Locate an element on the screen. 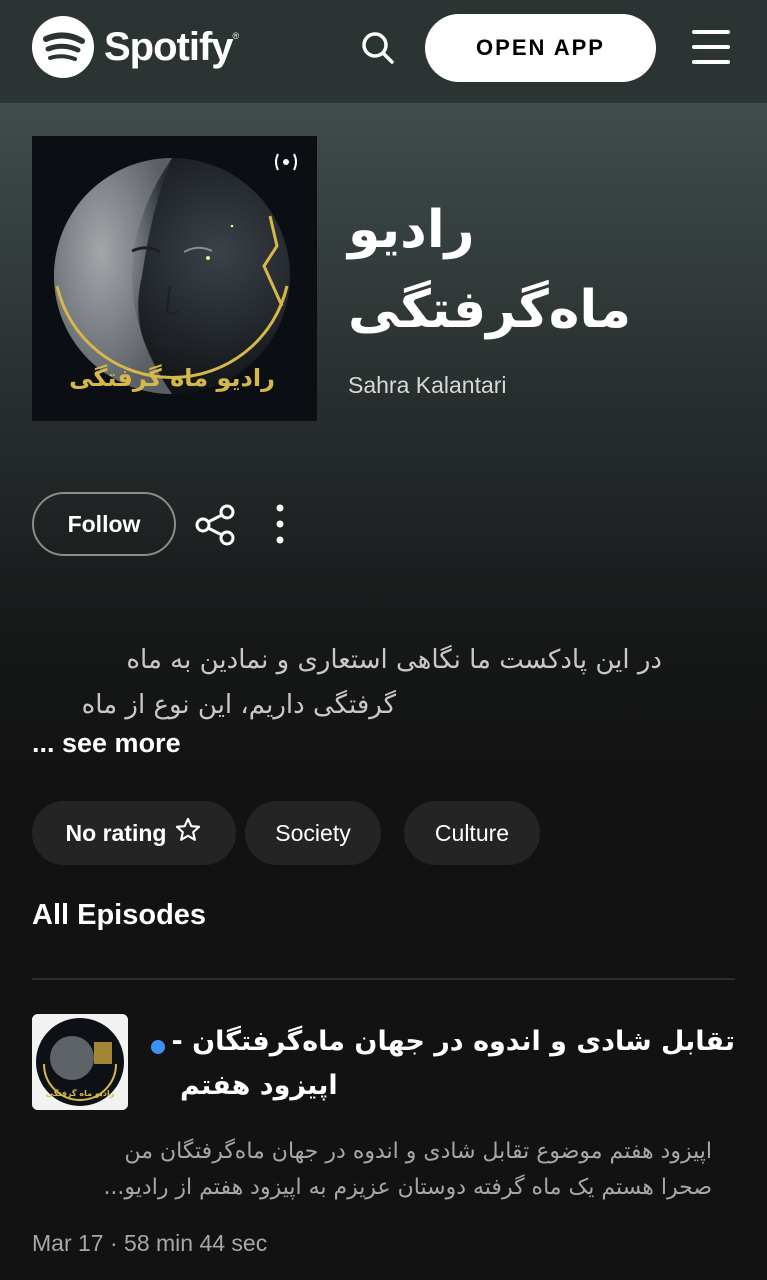 This screenshot has width=767, height=1280. podcast-title-line-2: ماه‌گرفتگی is located at coordinates (490, 310).